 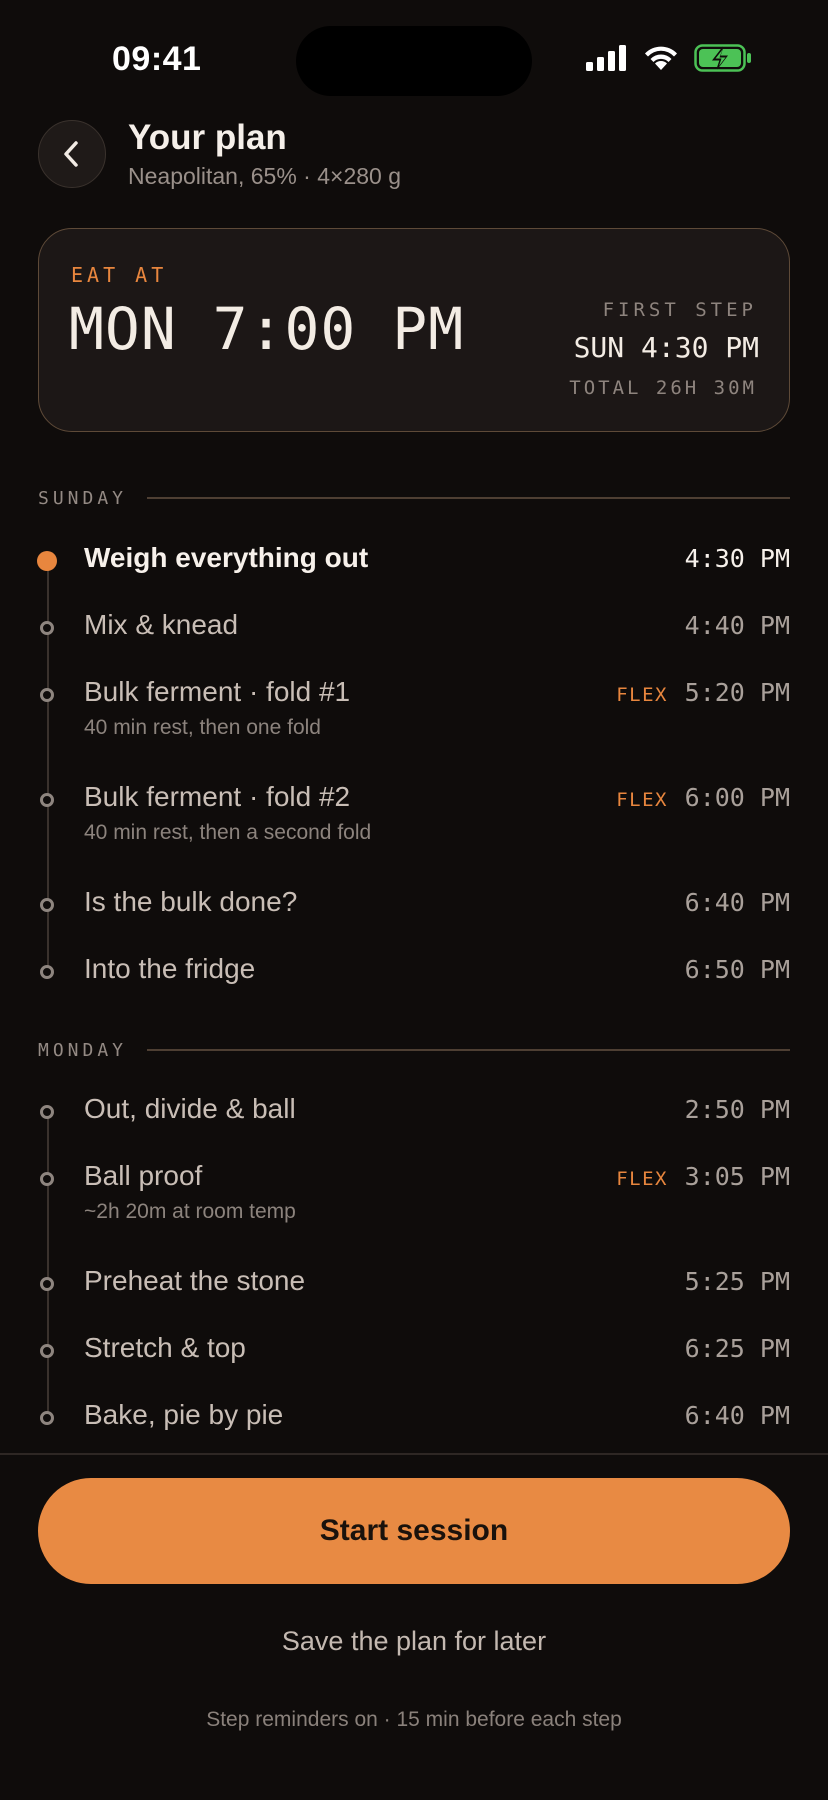 I want to click on start-session-button: Start session, so click(x=414, y=1531).